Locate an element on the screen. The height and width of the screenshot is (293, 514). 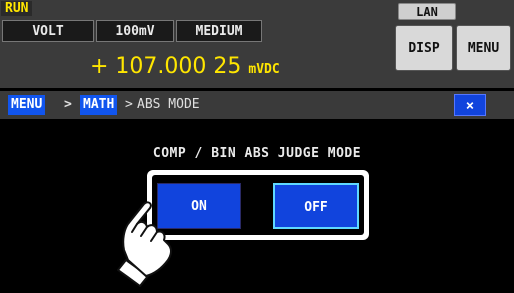
breadcrumb-menu: MENU is located at coordinates (27, 105).